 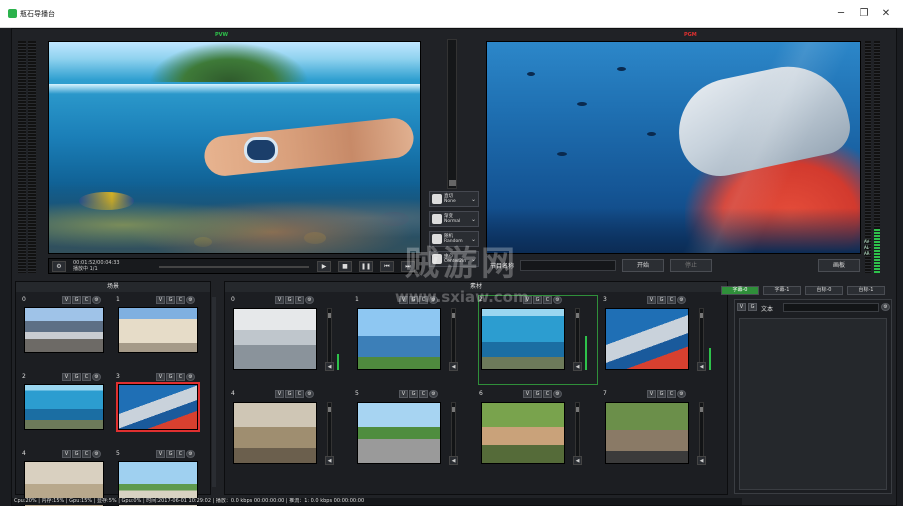 What do you see at coordinates (866, 290) in the screenshot?
I see `tab-logo-1: 台标-1` at bounding box center [866, 290].